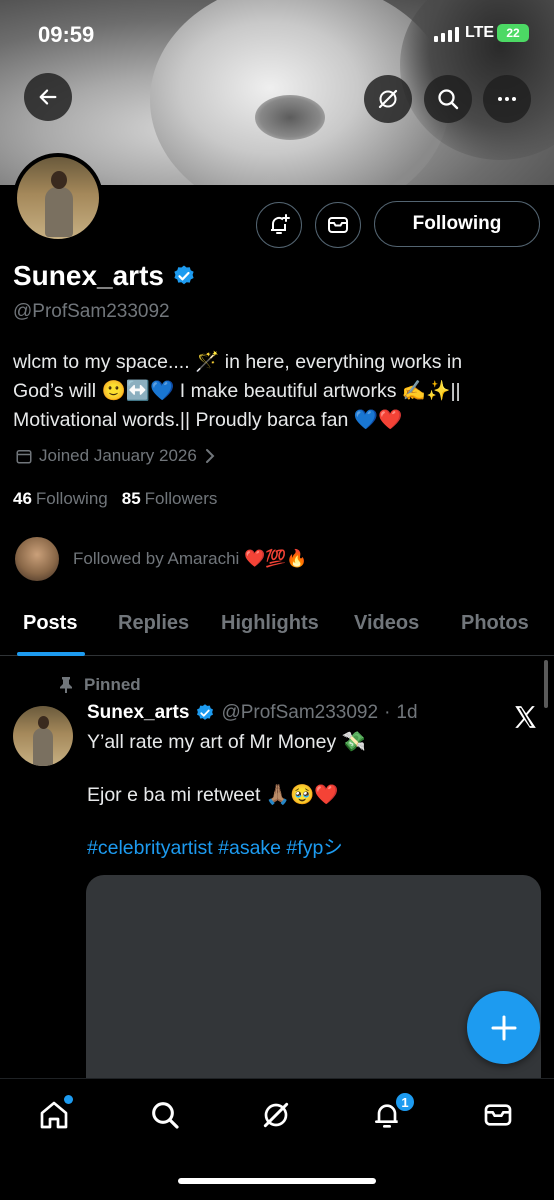 This screenshot has width=554, height=1200. What do you see at coordinates (391, 1113) in the screenshot?
I see `nav-notifications: 1` at bounding box center [391, 1113].